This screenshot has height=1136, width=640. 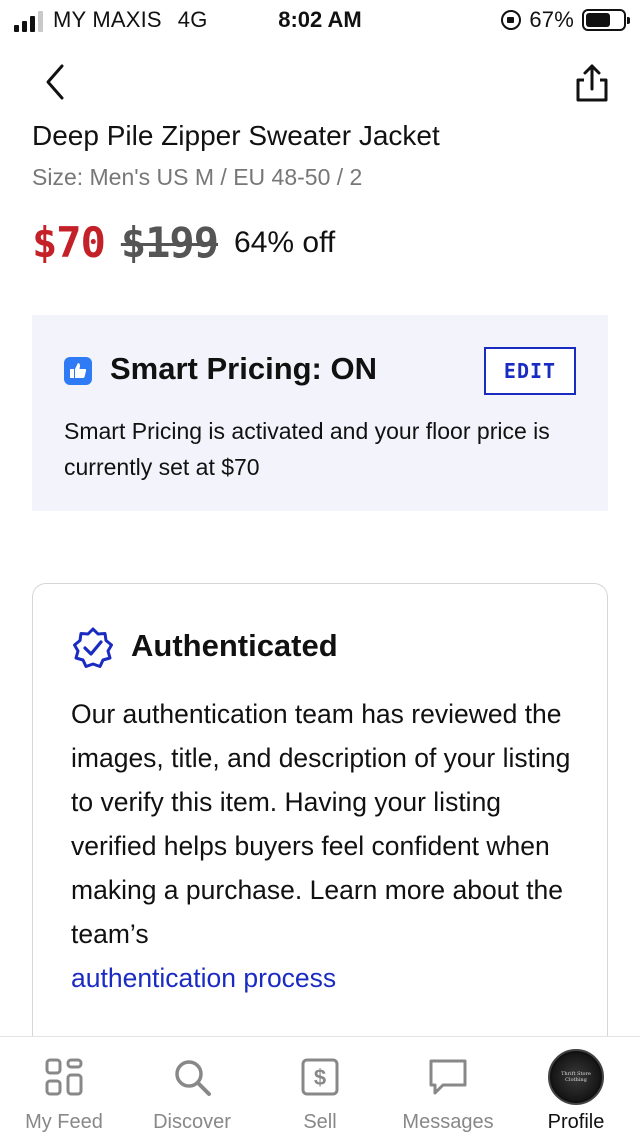 I want to click on tab-my-feed: My Feed, so click(x=64, y=1086).